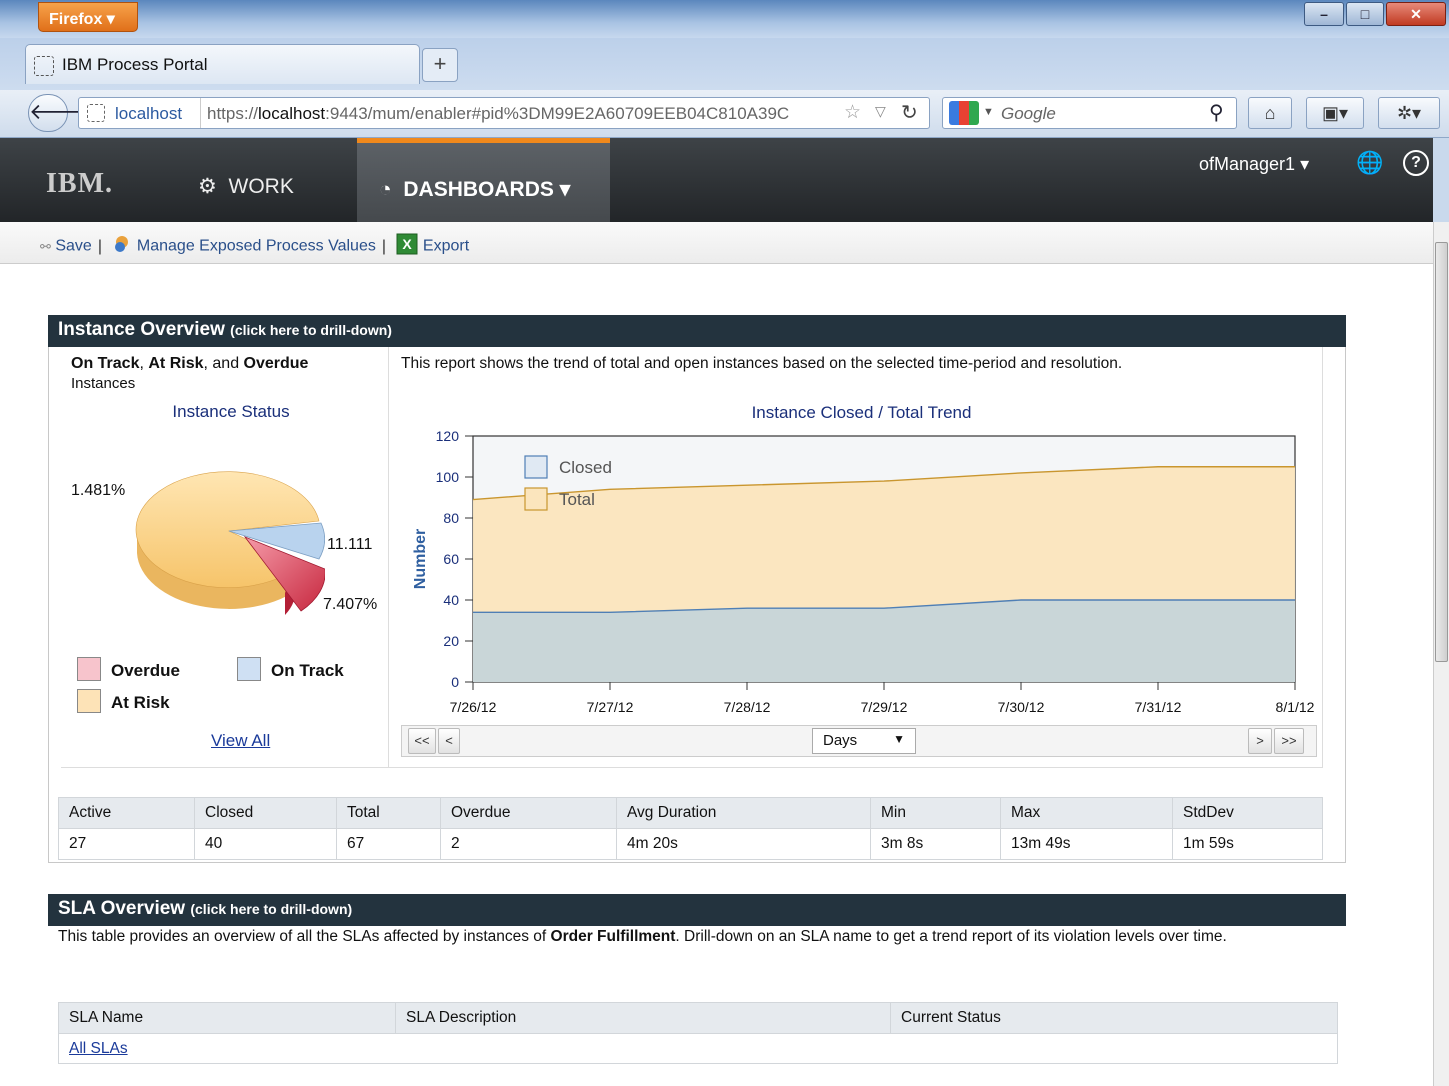 The width and height of the screenshot is (1449, 1086). What do you see at coordinates (448, 477) in the screenshot?
I see `y-tick-label: 100` at bounding box center [448, 477].